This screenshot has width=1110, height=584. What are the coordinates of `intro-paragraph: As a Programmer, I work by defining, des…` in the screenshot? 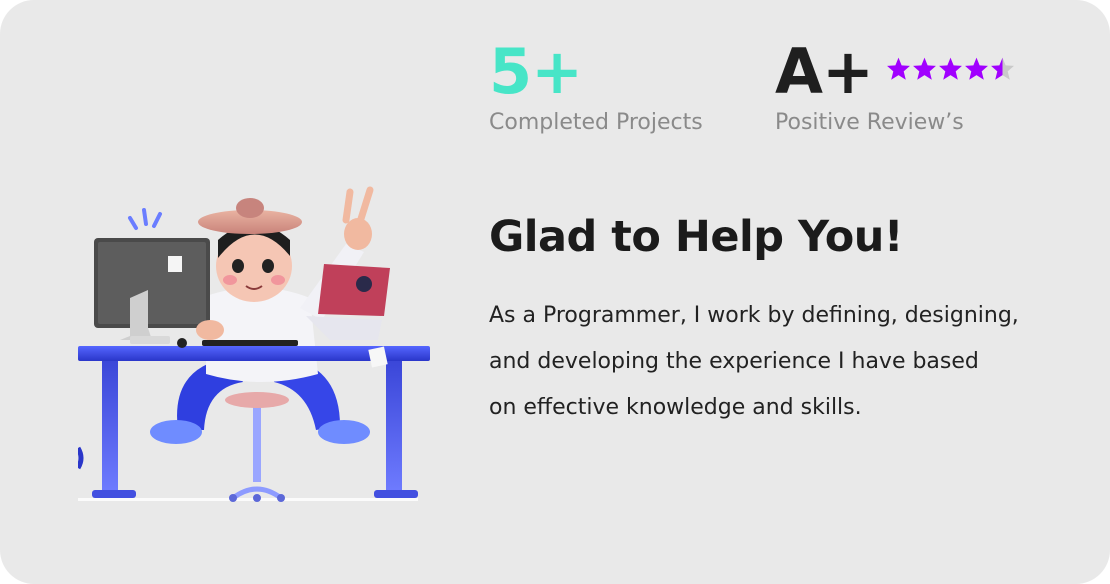 It's located at (784, 362).